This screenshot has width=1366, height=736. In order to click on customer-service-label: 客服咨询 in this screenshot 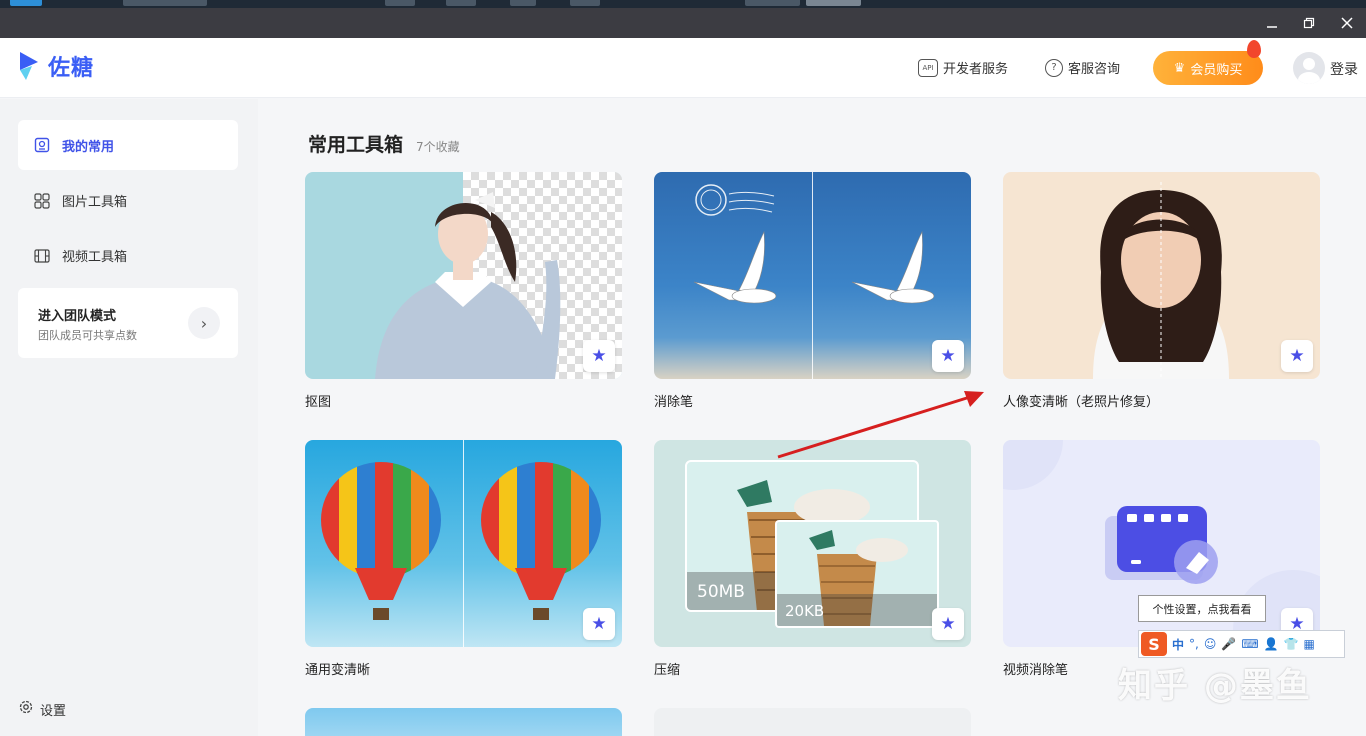, I will do `click(1094, 69)`.